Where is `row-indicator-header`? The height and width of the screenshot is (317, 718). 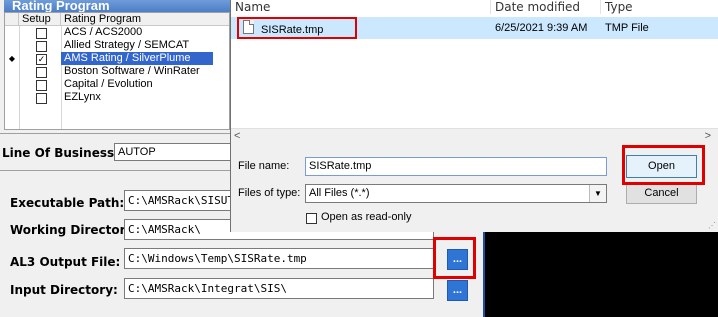 row-indicator-header is located at coordinates (12, 19).